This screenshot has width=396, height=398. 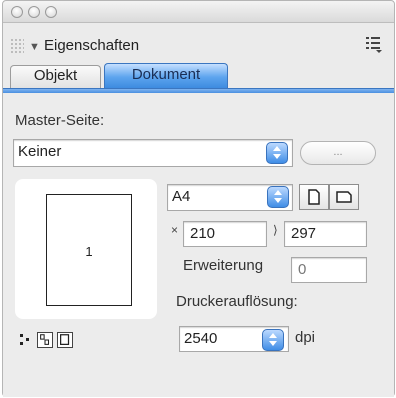 I want to click on facing-pages-icon, so click(x=25, y=340).